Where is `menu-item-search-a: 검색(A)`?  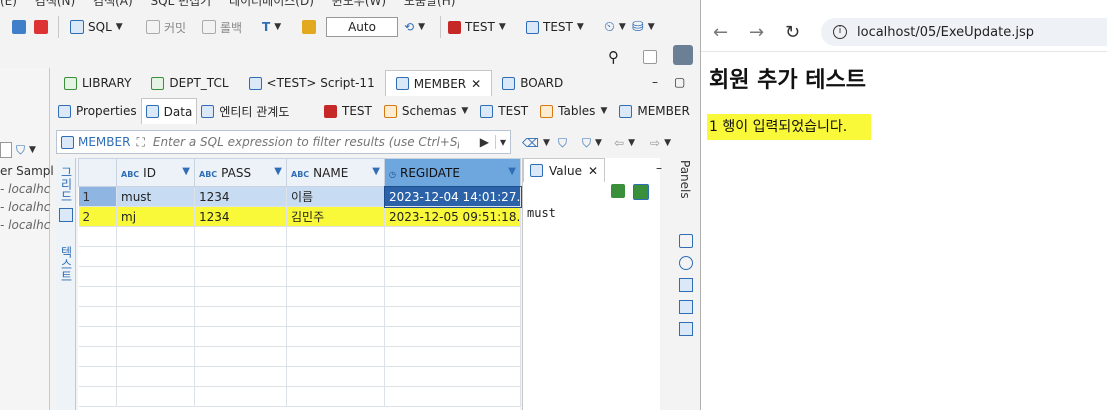
menu-item-search-a: 검색(A) is located at coordinates (113, 4).